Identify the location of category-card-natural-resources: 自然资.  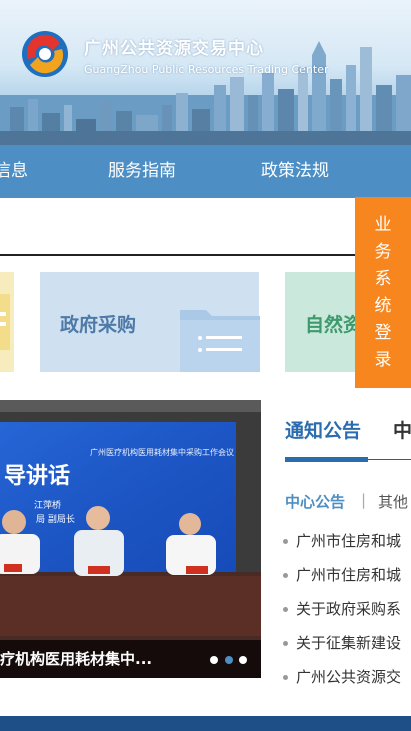
(320, 322).